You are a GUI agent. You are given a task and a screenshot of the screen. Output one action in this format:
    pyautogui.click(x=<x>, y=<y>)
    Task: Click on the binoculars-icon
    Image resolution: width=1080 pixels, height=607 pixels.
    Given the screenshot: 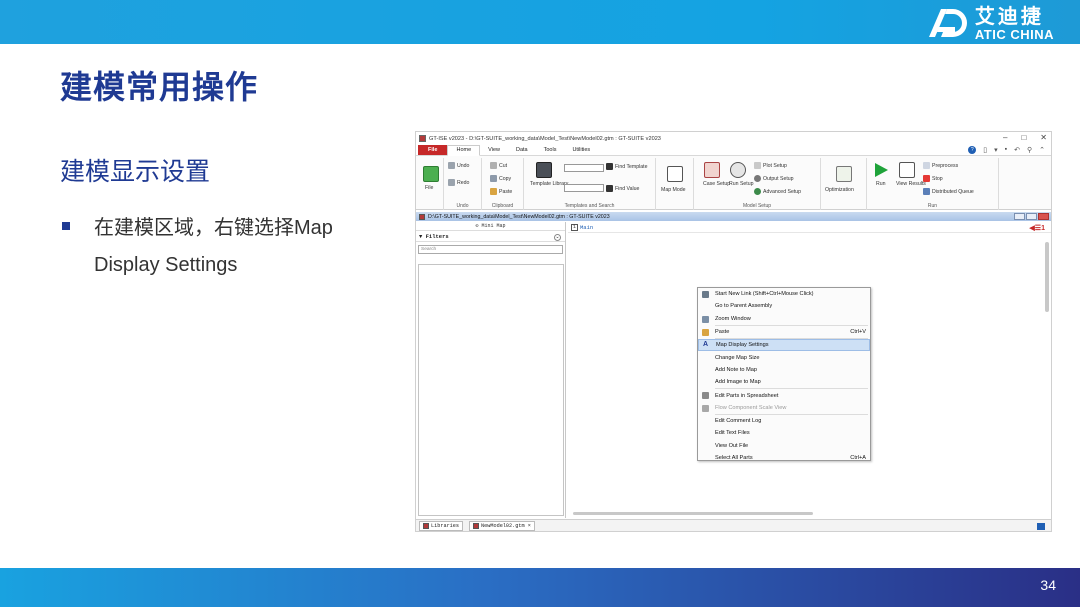 What is the action you would take?
    pyautogui.click(x=609, y=188)
    